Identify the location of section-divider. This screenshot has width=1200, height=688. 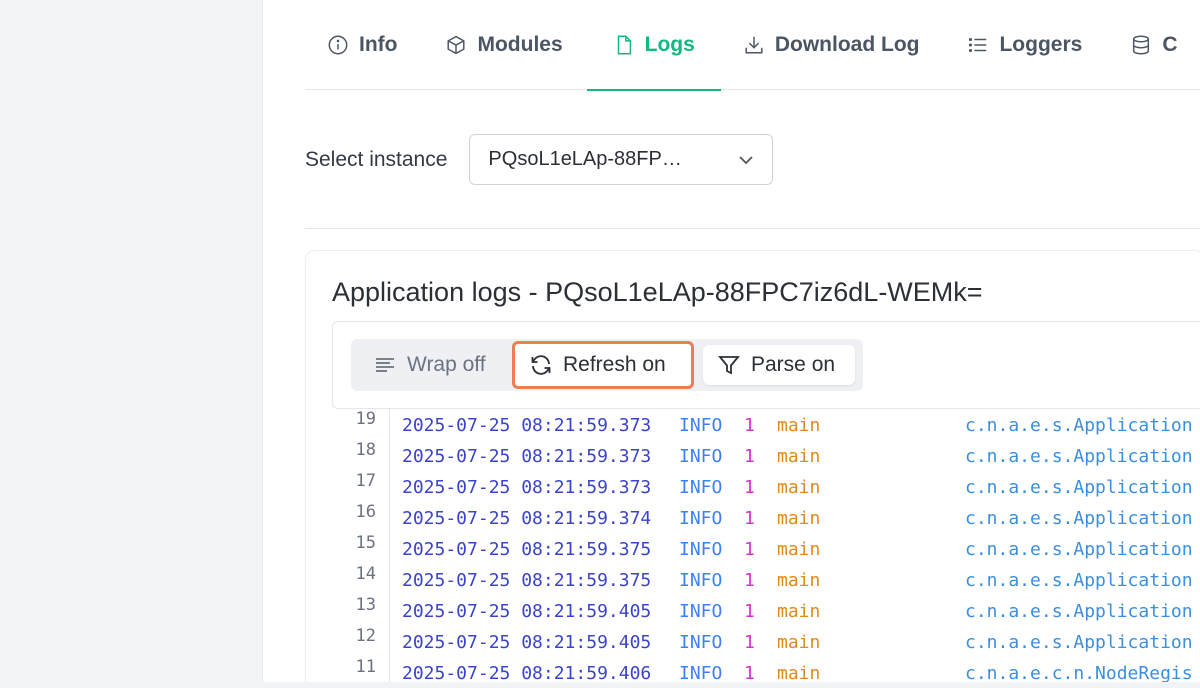
(752, 228).